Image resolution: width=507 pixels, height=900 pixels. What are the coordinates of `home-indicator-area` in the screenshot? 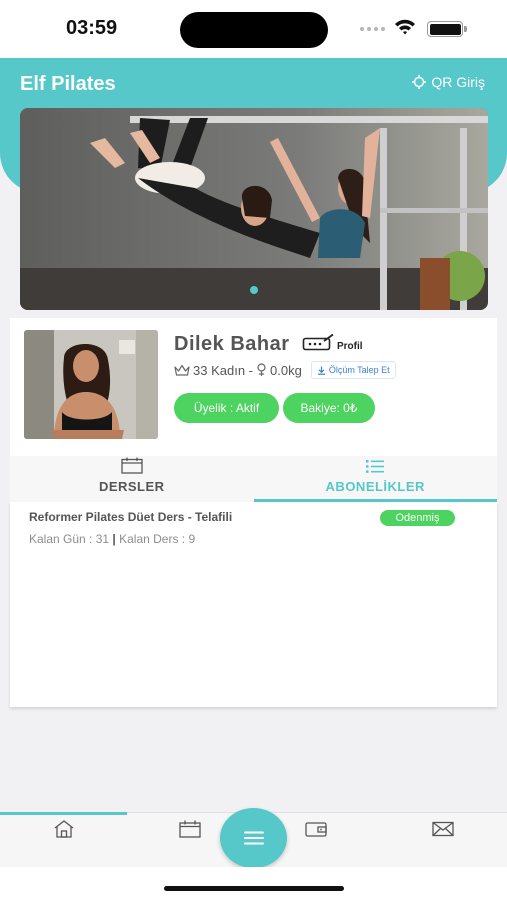 It's located at (253, 883).